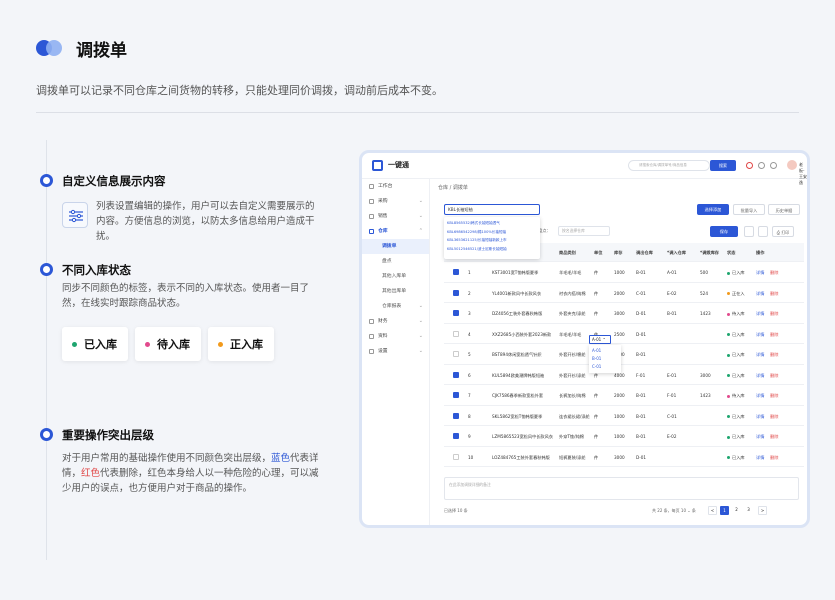 This screenshot has height=600, width=835. I want to click on chevron-icon: ⌄, so click(420, 336).